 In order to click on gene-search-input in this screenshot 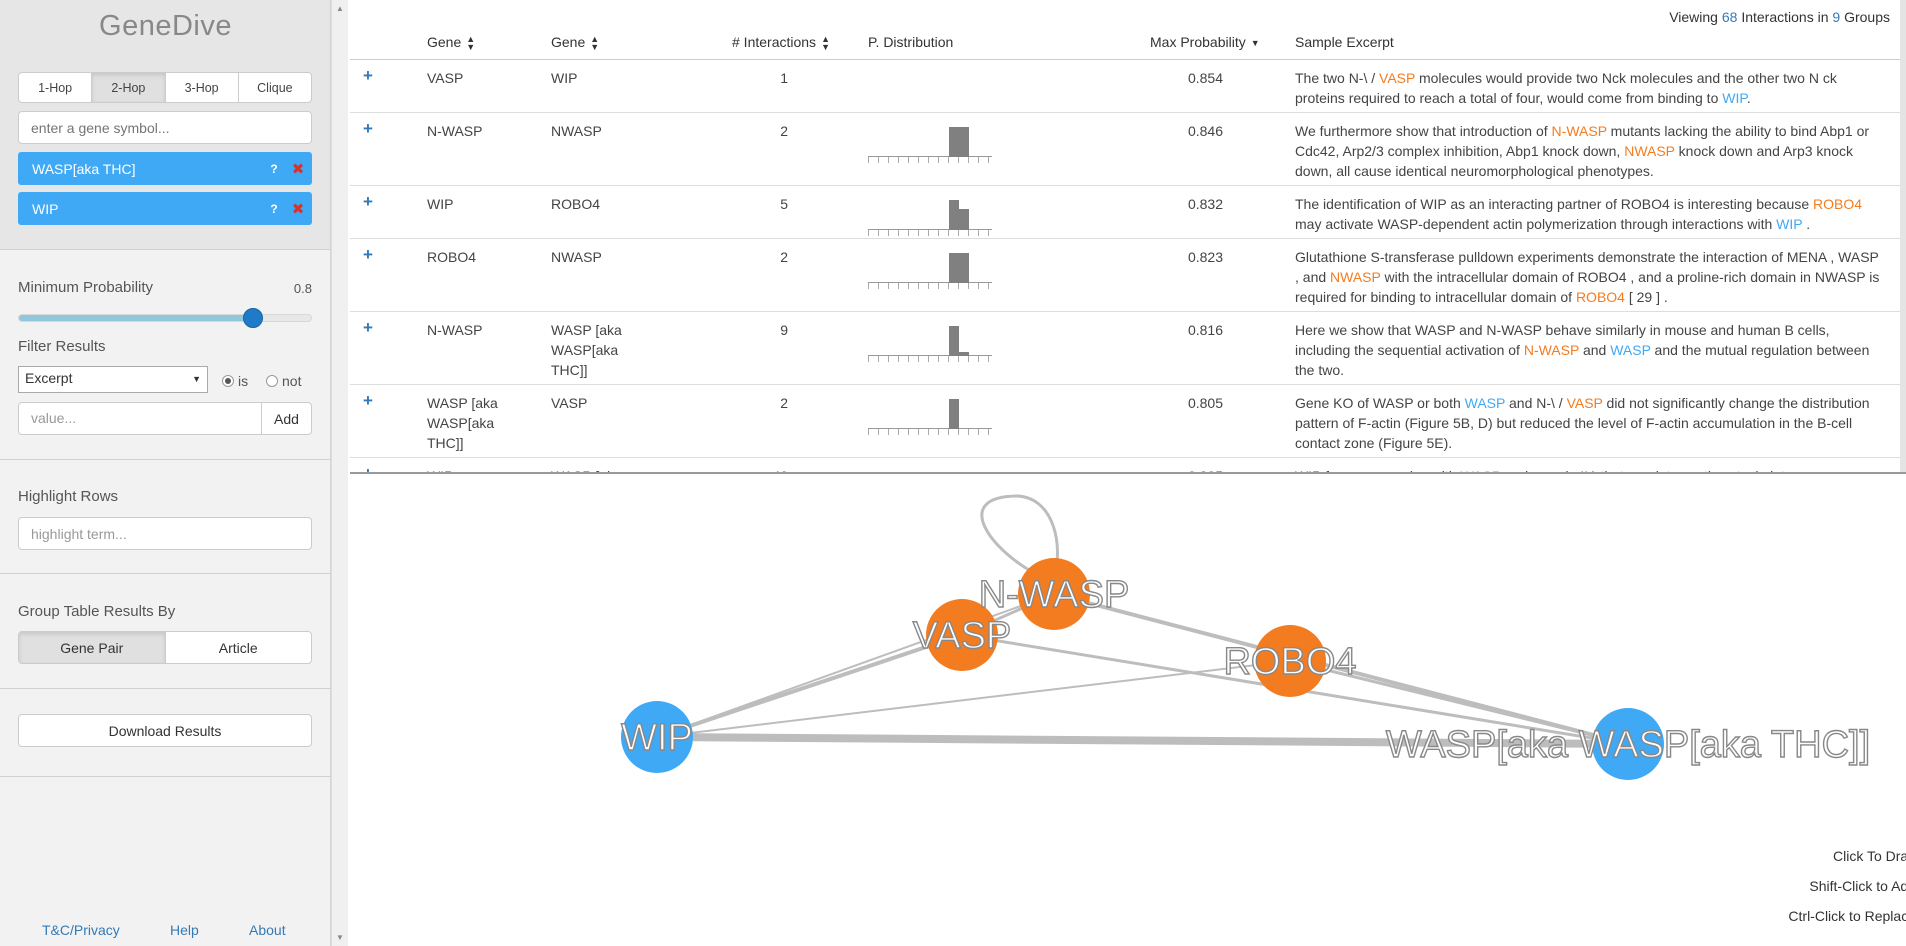, I will do `click(165, 127)`.